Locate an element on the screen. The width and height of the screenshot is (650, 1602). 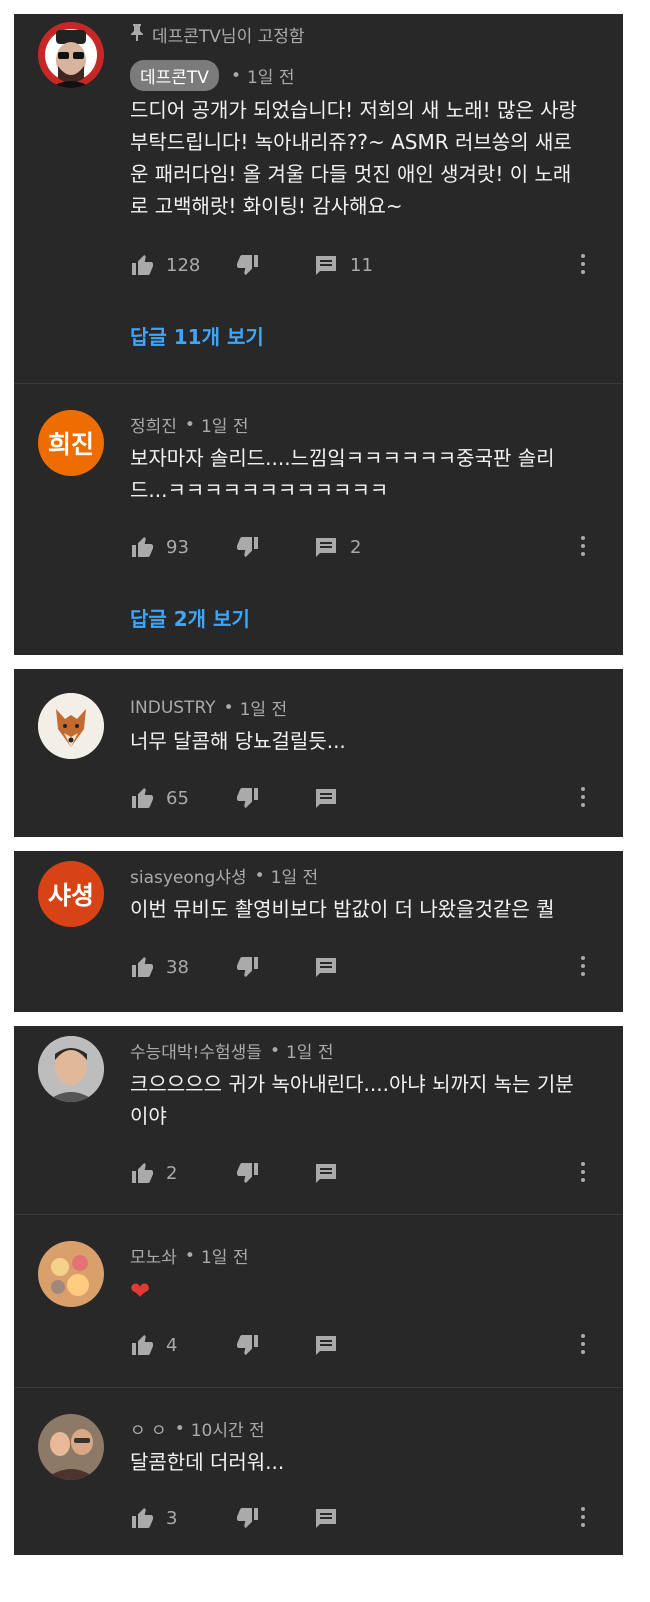
text-line: 크으으으으 귀가 녹아내린다....아냐 뇌까지 녹는 기분 is located at coordinates (352, 1084).